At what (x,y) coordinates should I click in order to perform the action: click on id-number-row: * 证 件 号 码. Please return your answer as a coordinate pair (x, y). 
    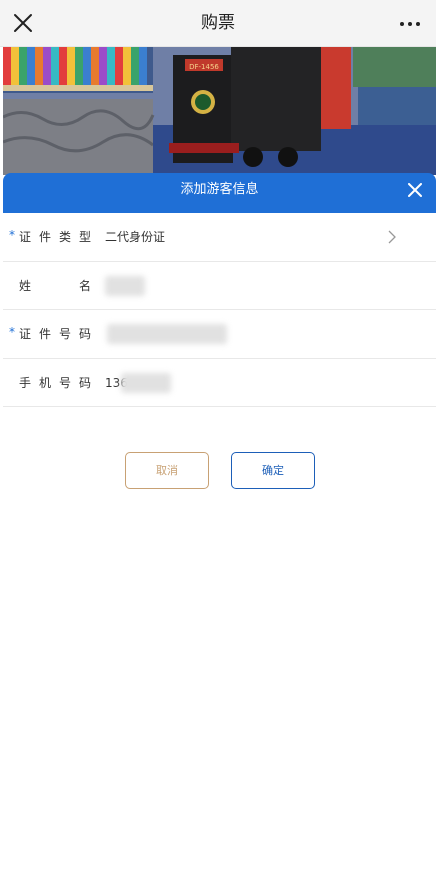
    Looking at the image, I should click on (219, 334).